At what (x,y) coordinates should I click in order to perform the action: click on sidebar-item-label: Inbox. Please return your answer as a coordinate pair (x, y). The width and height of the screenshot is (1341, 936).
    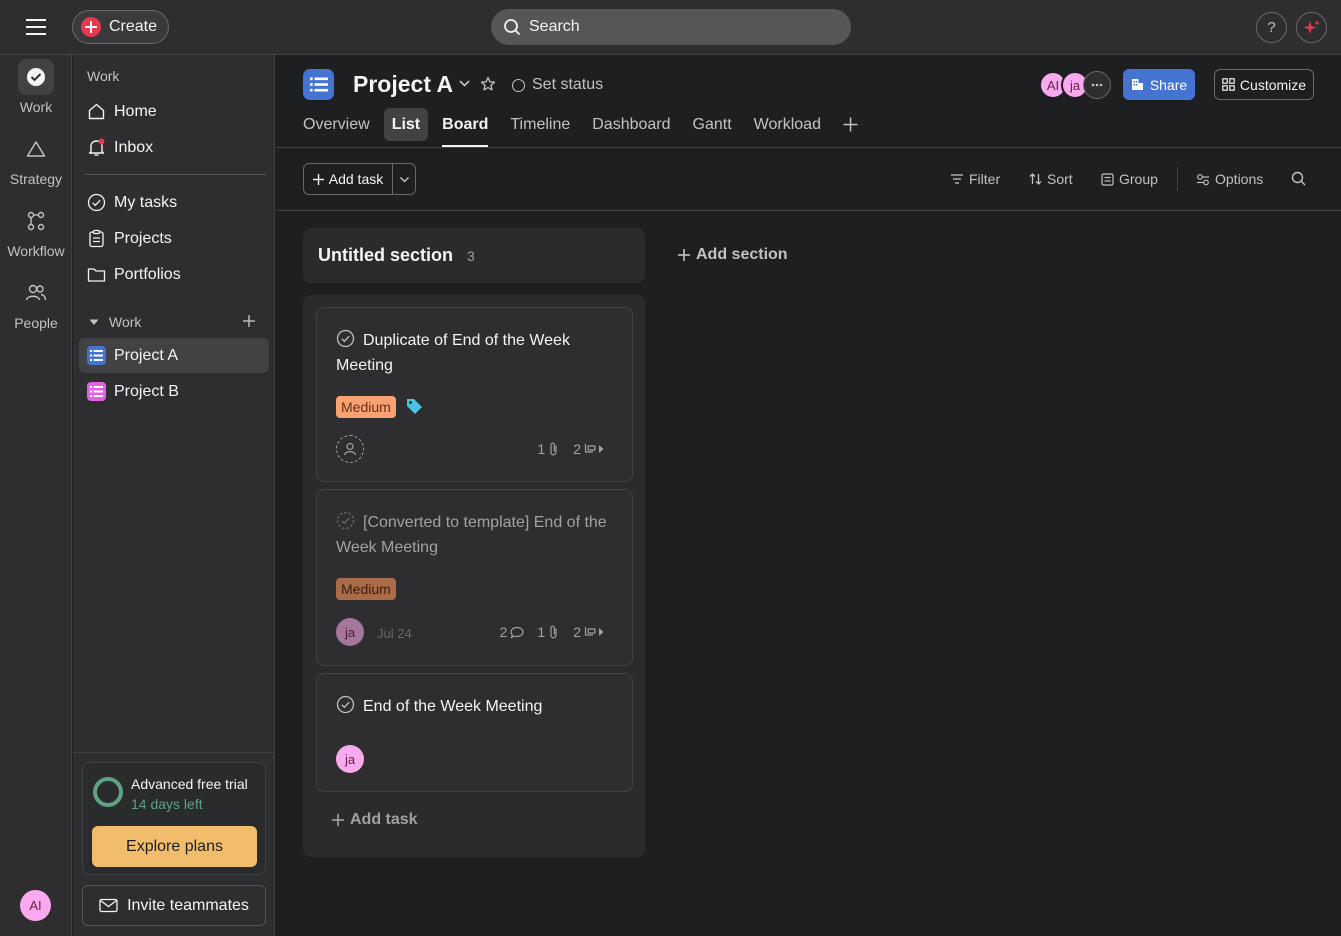
    Looking at the image, I should click on (134, 147).